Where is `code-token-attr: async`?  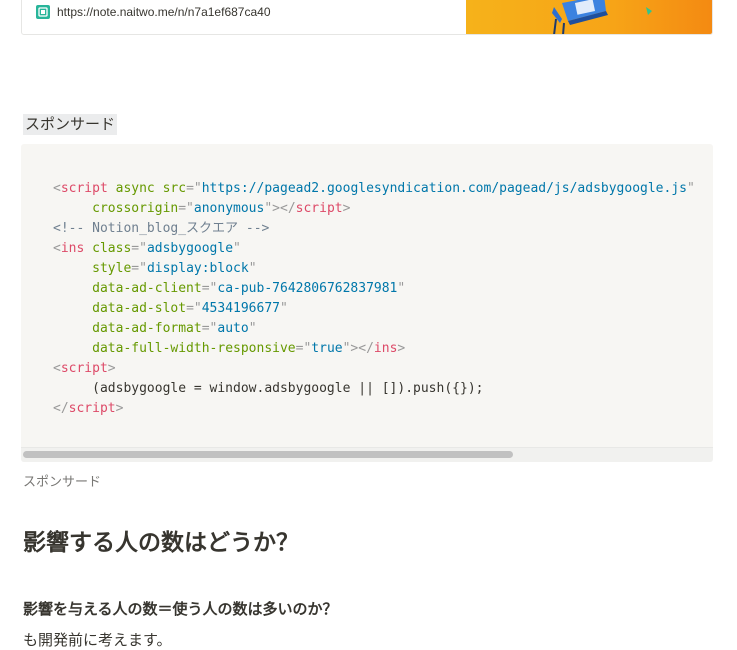 code-token-attr: async is located at coordinates (135, 188).